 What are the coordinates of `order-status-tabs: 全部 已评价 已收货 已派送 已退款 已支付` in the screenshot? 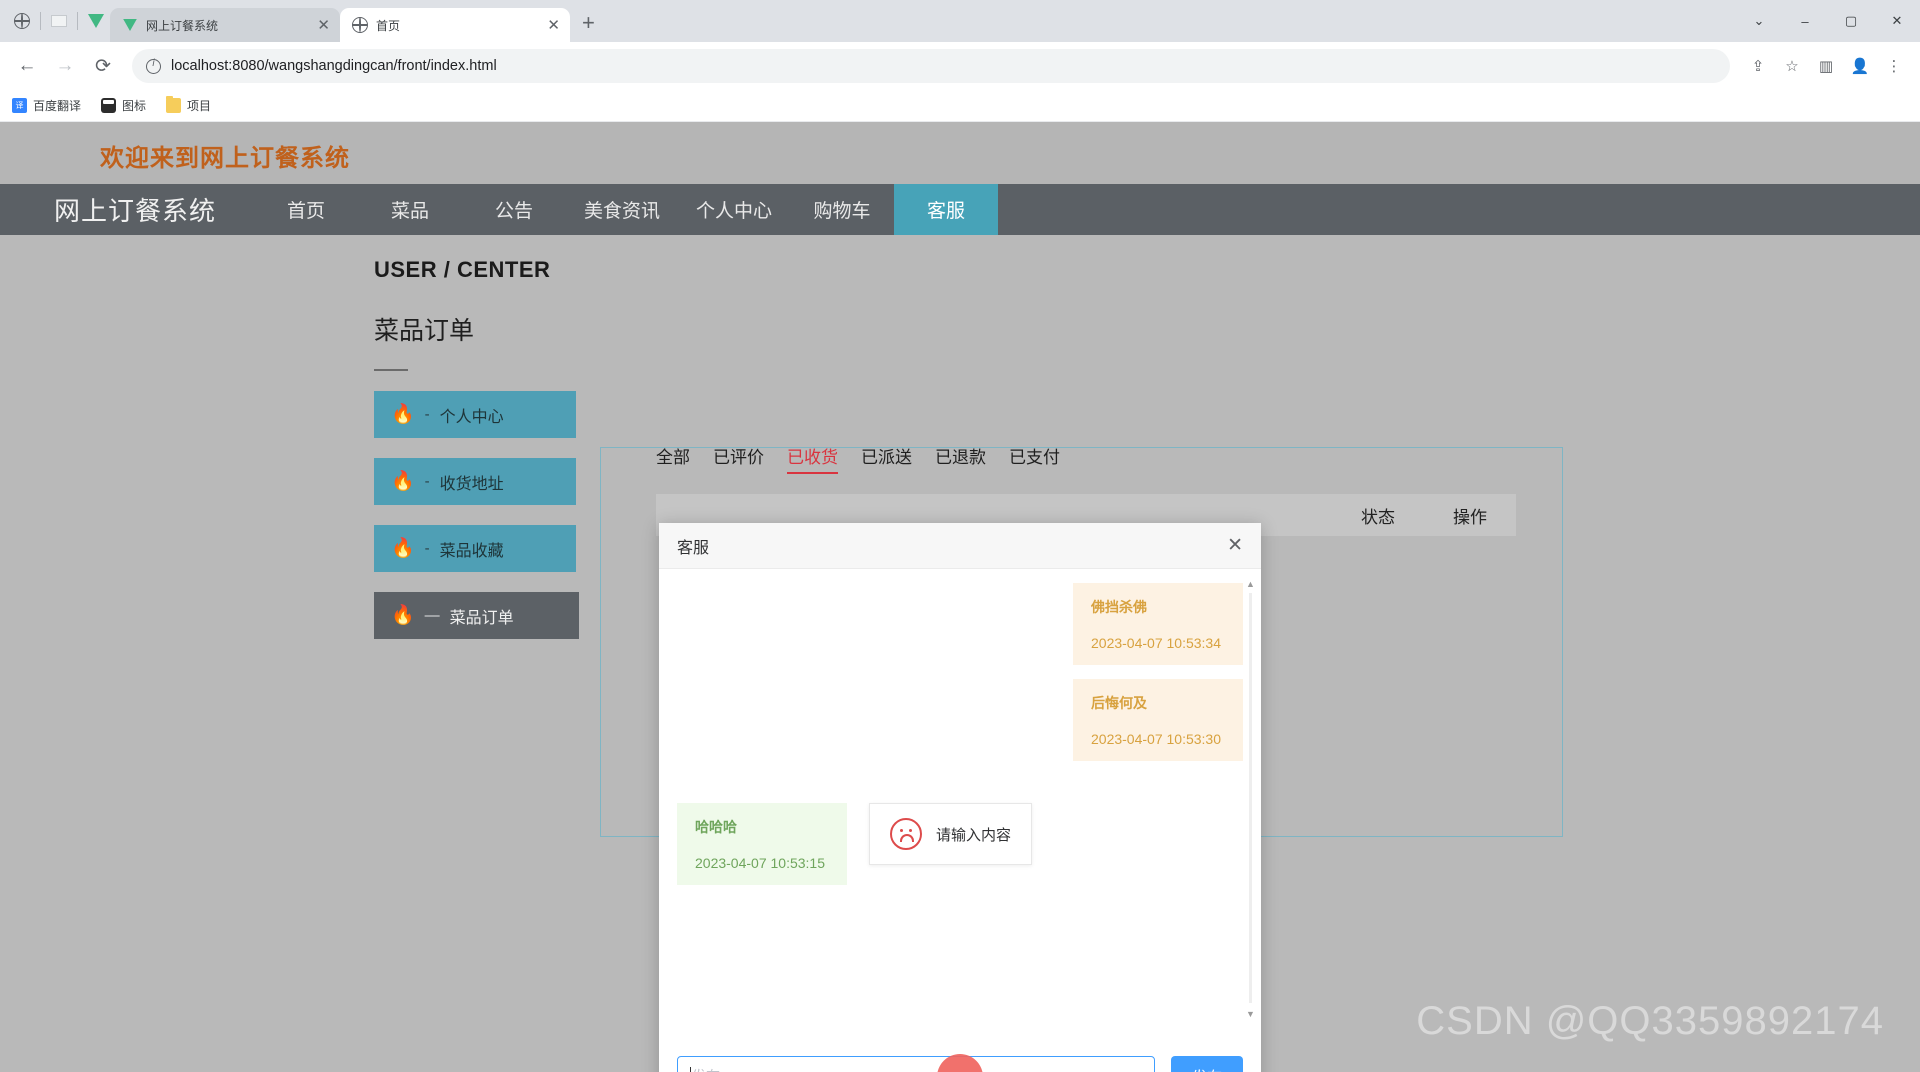 It's located at (858, 458).